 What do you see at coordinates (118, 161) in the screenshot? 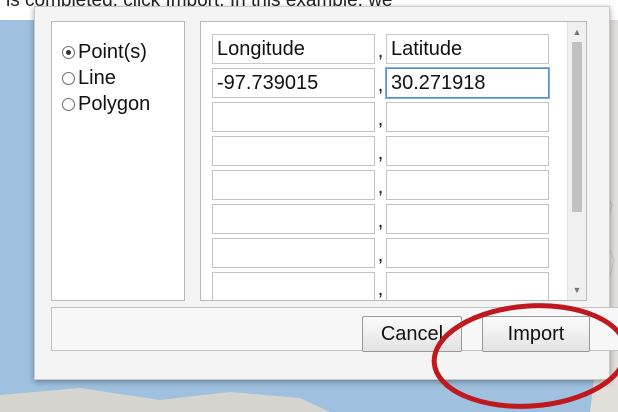
I see `geometry-type-group: Point(s) Line Polygon` at bounding box center [118, 161].